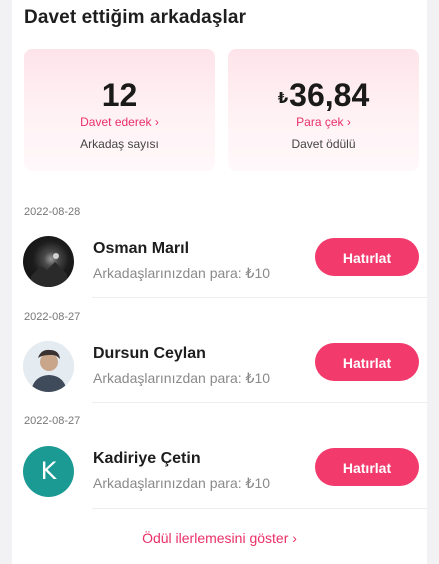 This screenshot has width=439, height=564. What do you see at coordinates (119, 144) in the screenshot?
I see `friend-count-caption: Arkadaş sayısı` at bounding box center [119, 144].